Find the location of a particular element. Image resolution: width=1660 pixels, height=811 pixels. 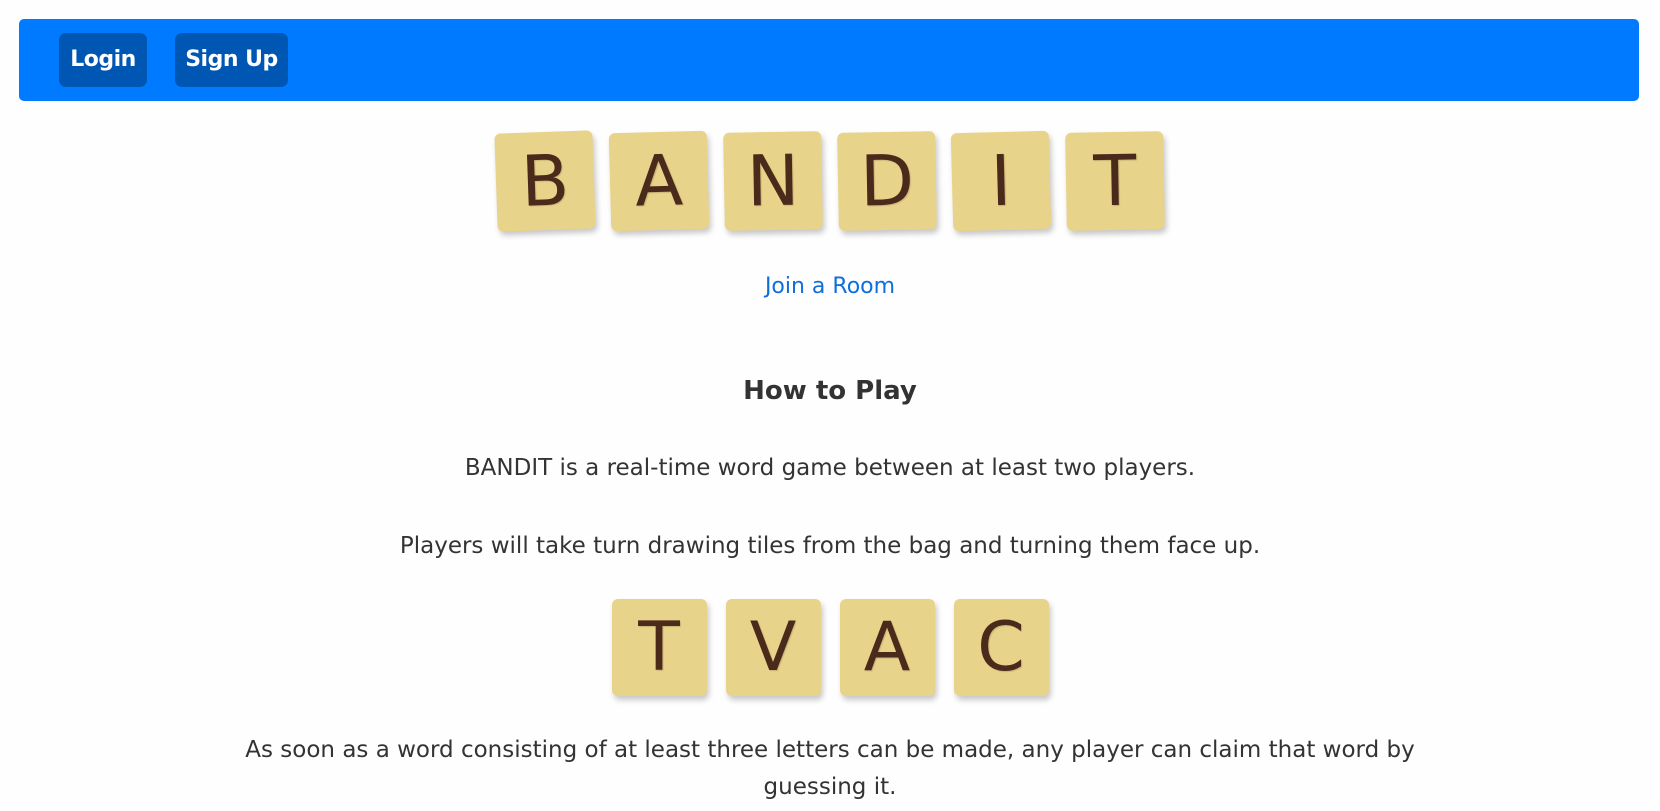

login-button: Login is located at coordinates (103, 60).